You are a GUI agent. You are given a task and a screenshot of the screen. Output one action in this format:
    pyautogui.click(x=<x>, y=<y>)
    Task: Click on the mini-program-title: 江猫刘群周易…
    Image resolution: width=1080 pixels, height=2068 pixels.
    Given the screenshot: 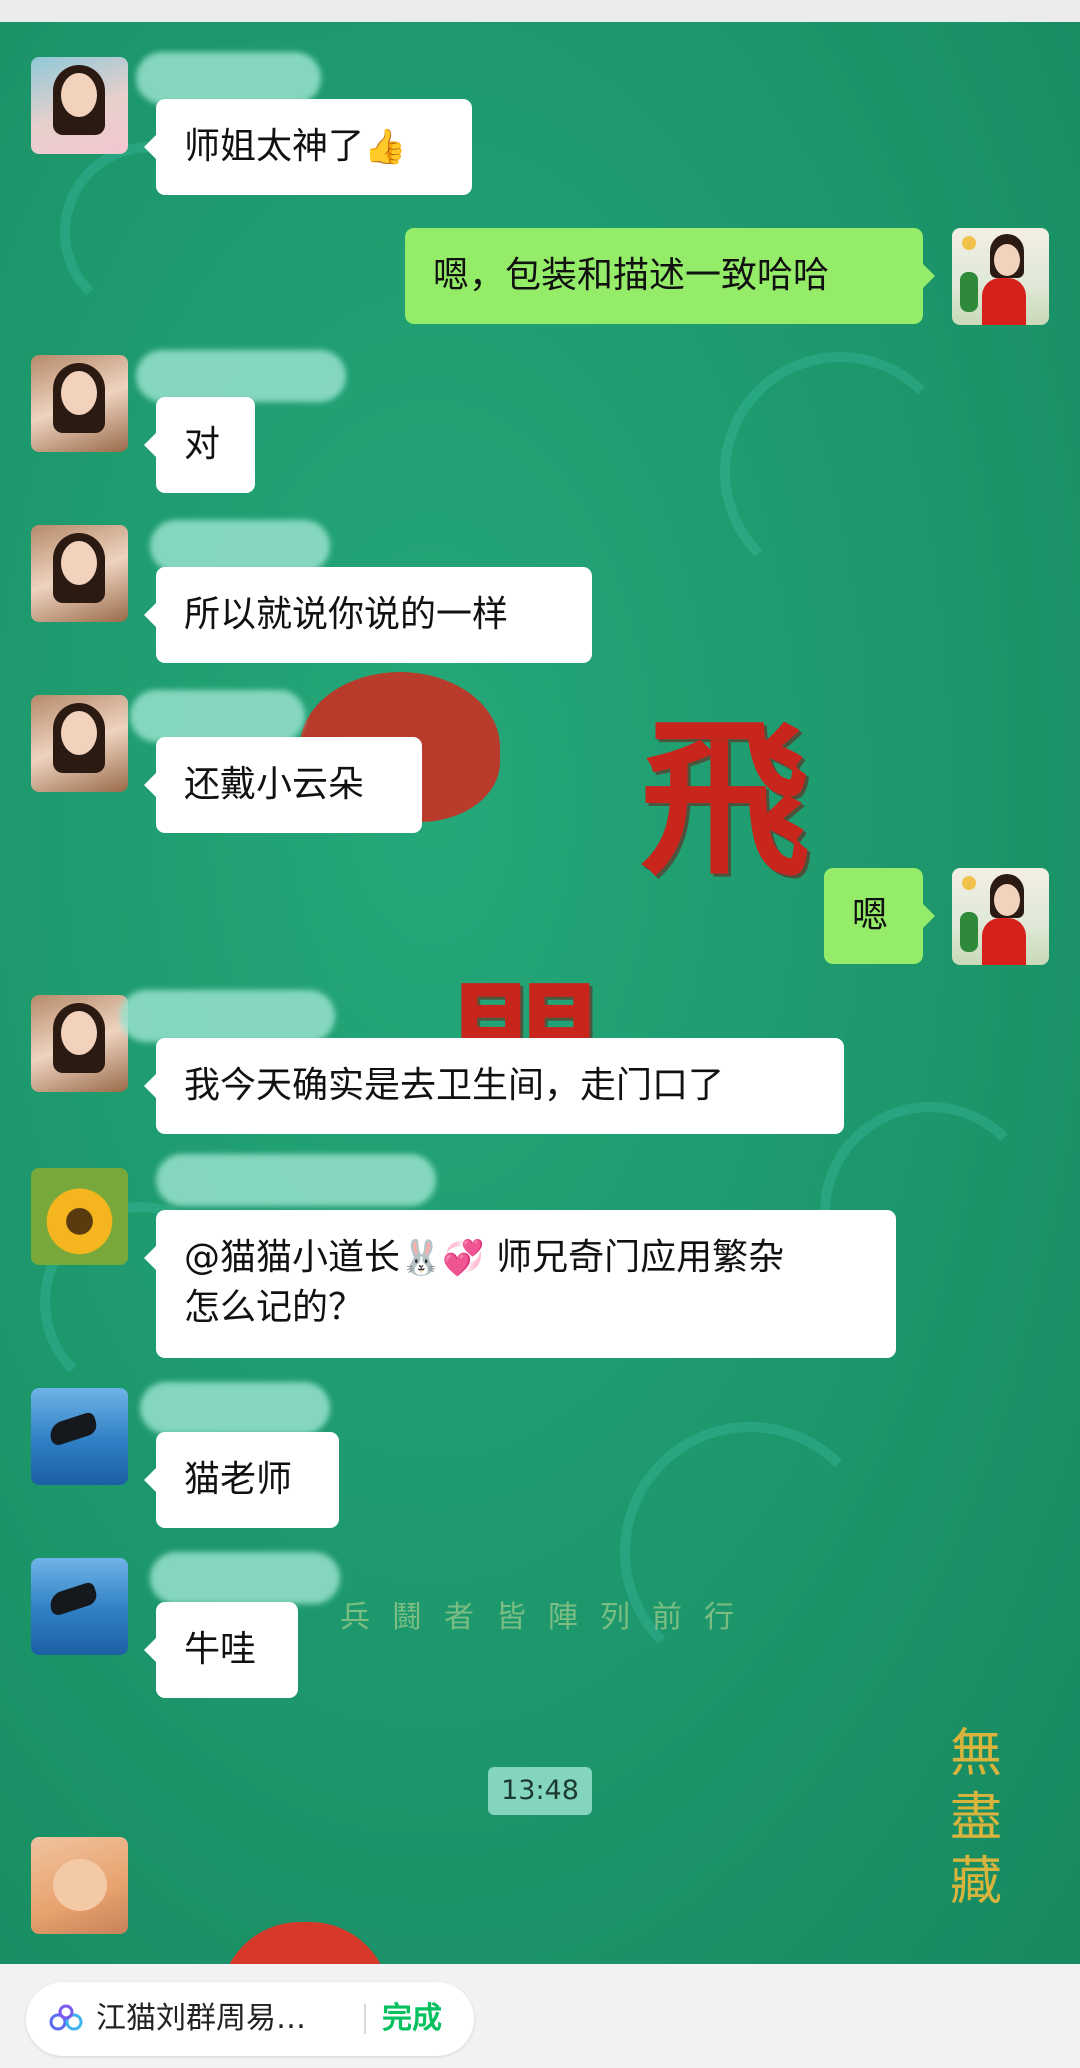 What is the action you would take?
    pyautogui.click(x=201, y=2019)
    